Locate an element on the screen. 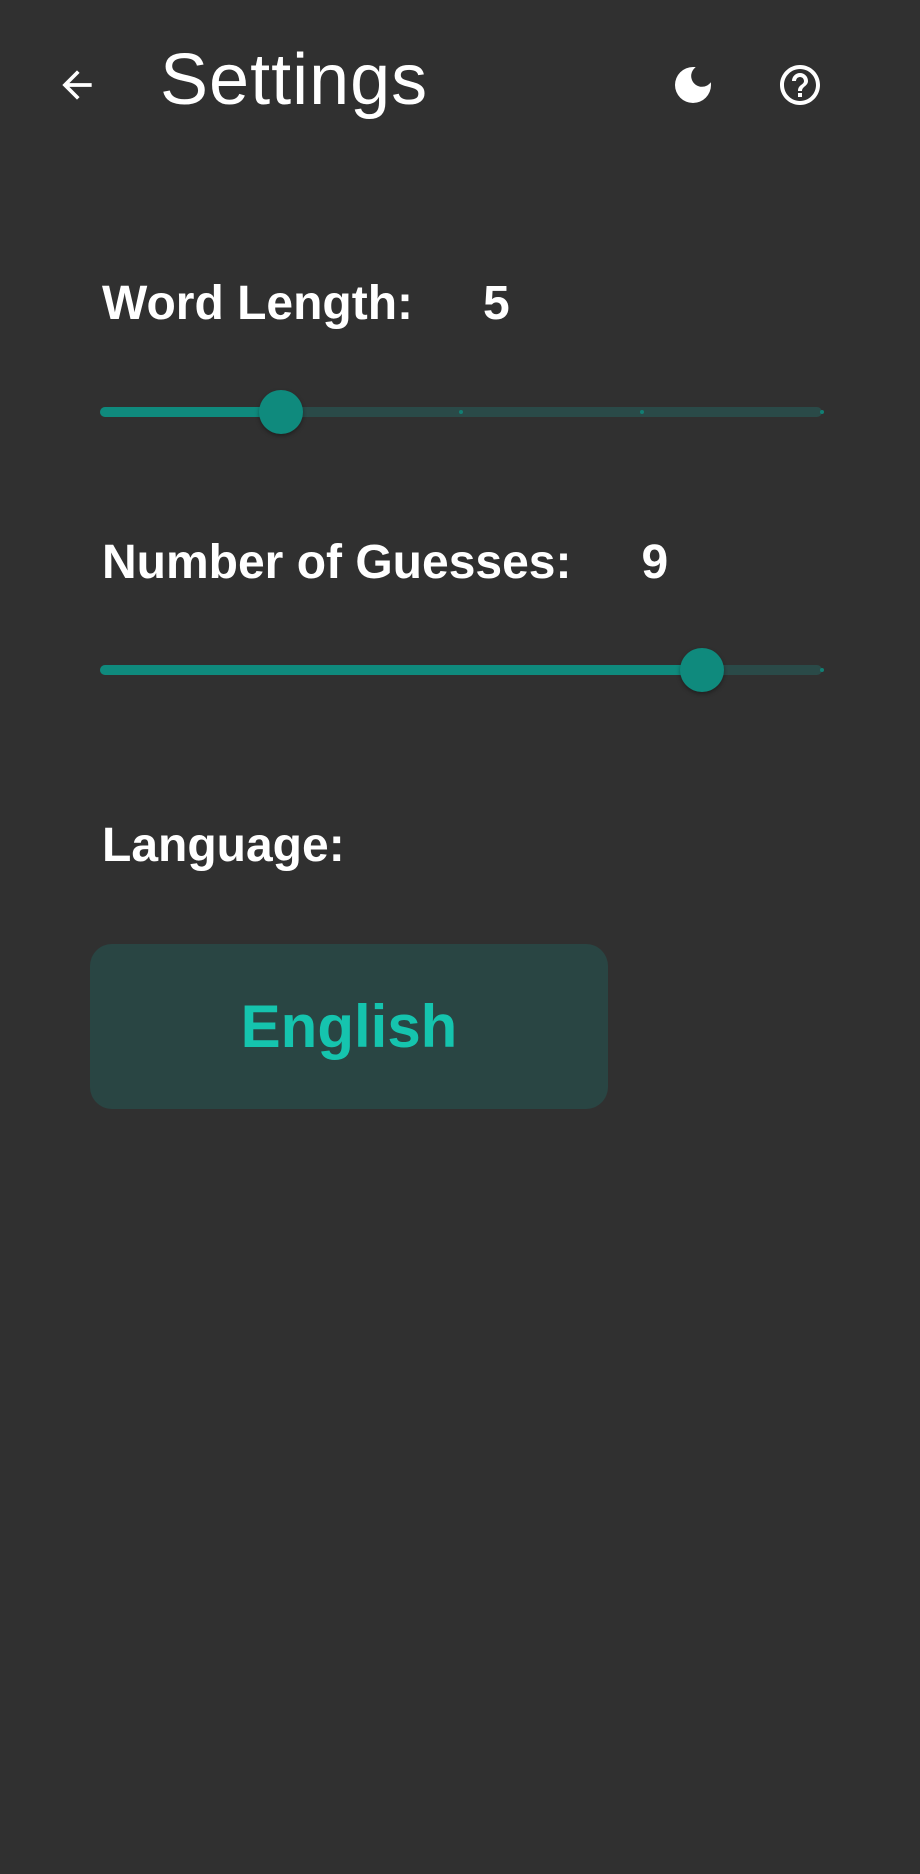  word-length-slider is located at coordinates (462, 412).